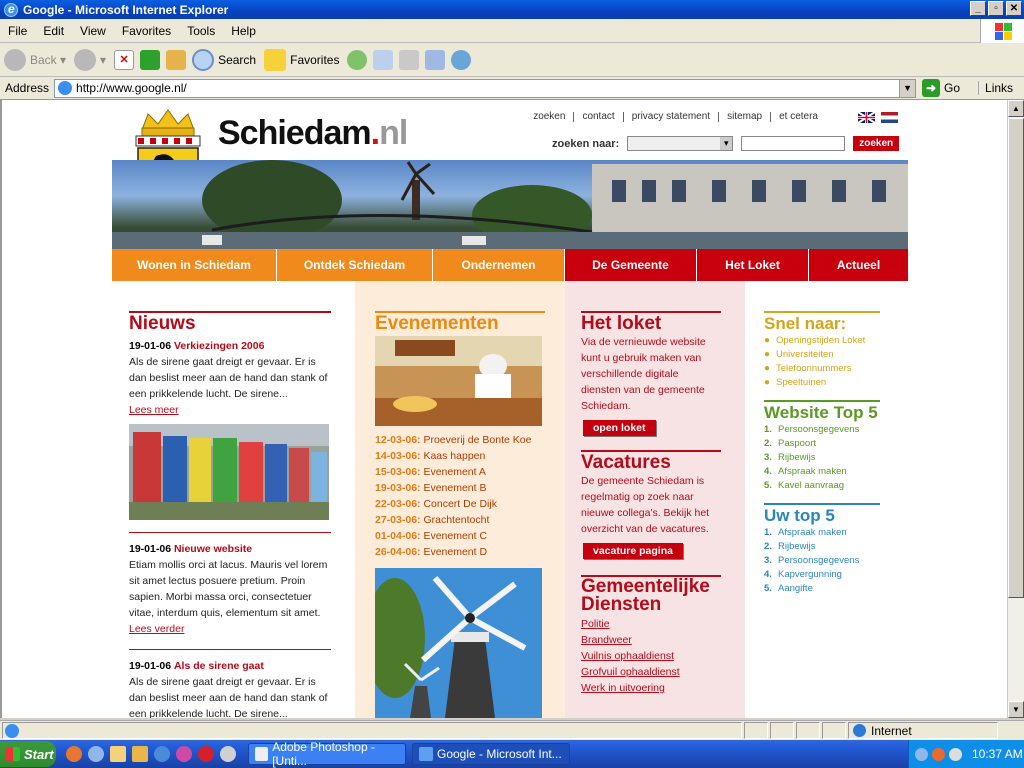  I want to click on news-headline: Nieuwe website, so click(213, 549).